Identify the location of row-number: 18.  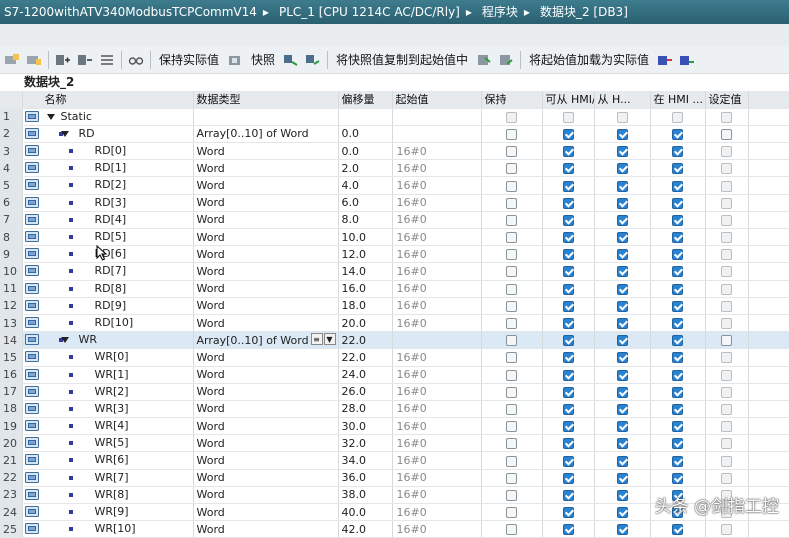
(11, 409).